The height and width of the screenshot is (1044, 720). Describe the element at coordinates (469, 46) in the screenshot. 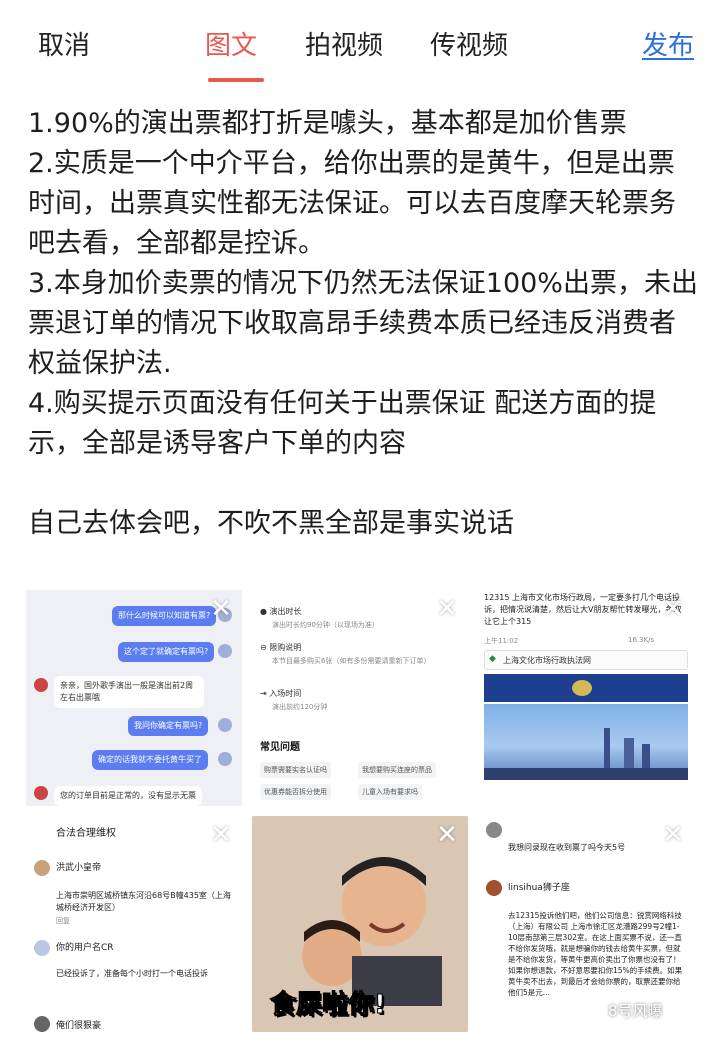

I see `tab-upload-video: 传视频` at that location.